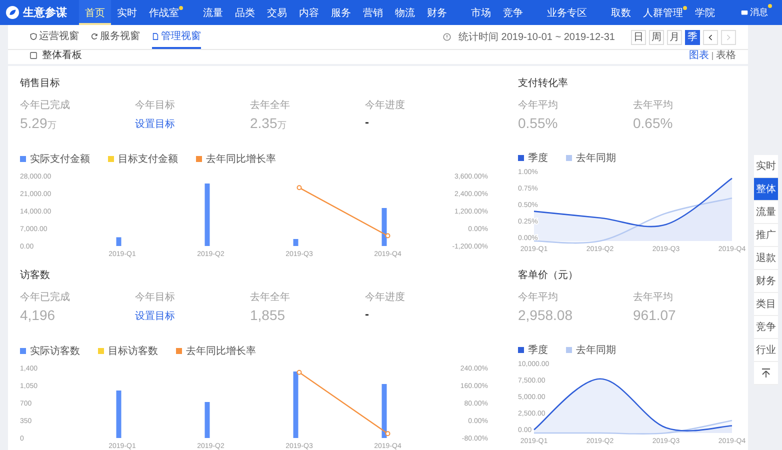 The height and width of the screenshot is (450, 782). What do you see at coordinates (148, 159) in the screenshot?
I see `legend-label: 目标支付金额` at bounding box center [148, 159].